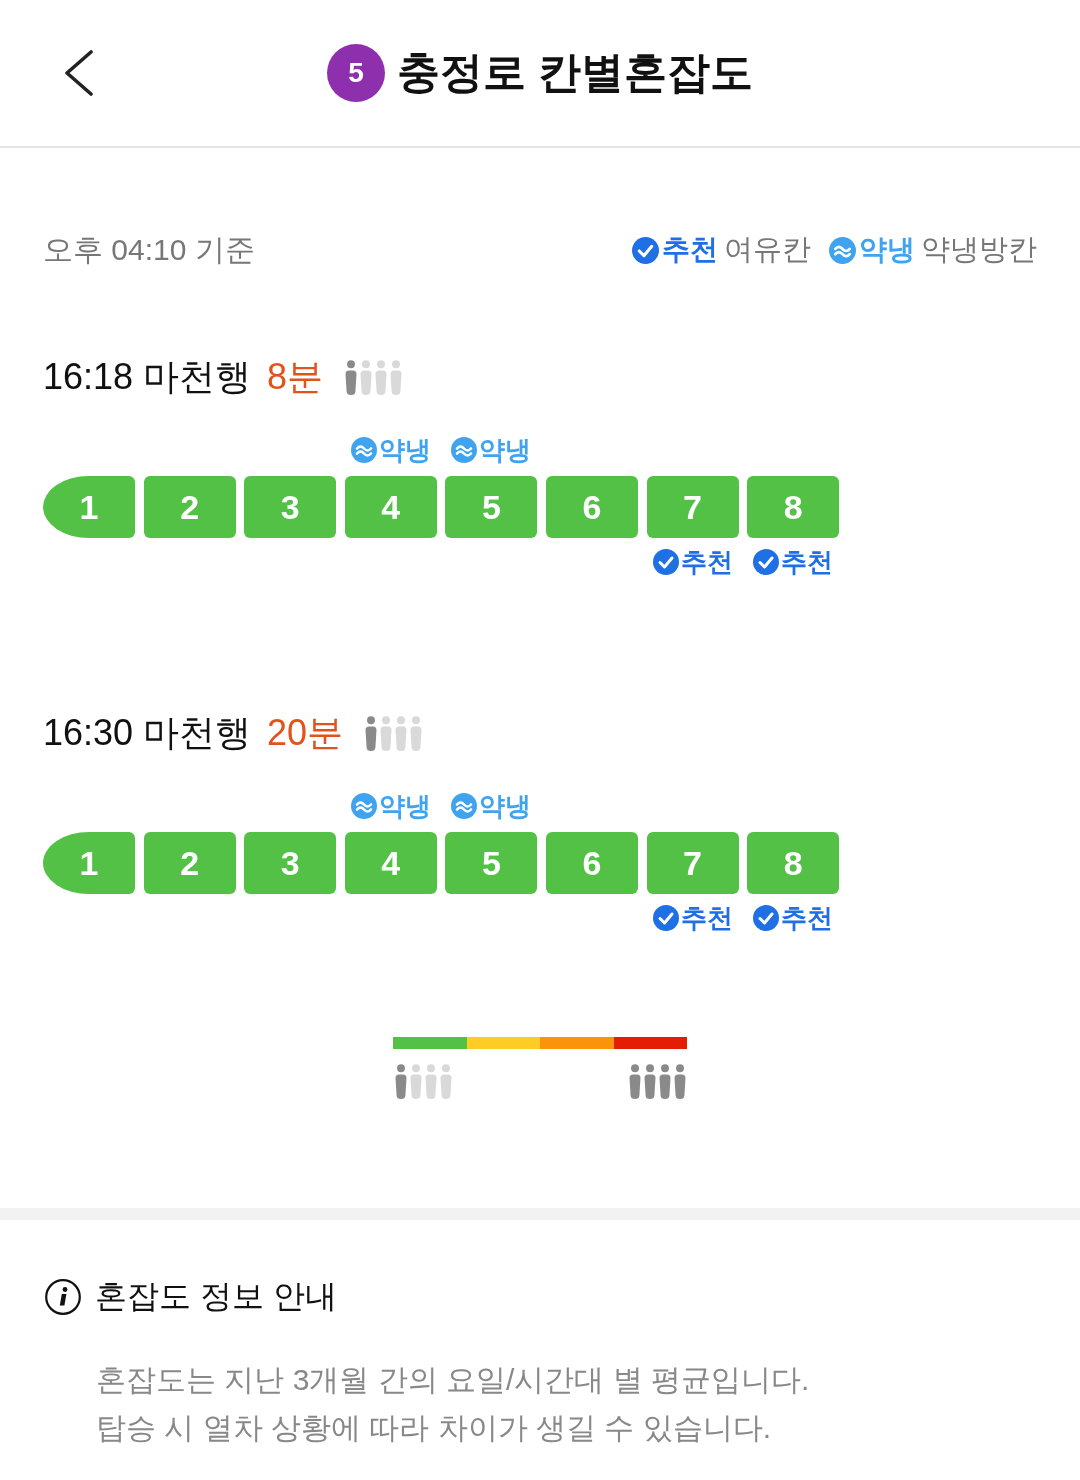  What do you see at coordinates (690, 250) in the screenshot?
I see `legend-tag: 추천` at bounding box center [690, 250].